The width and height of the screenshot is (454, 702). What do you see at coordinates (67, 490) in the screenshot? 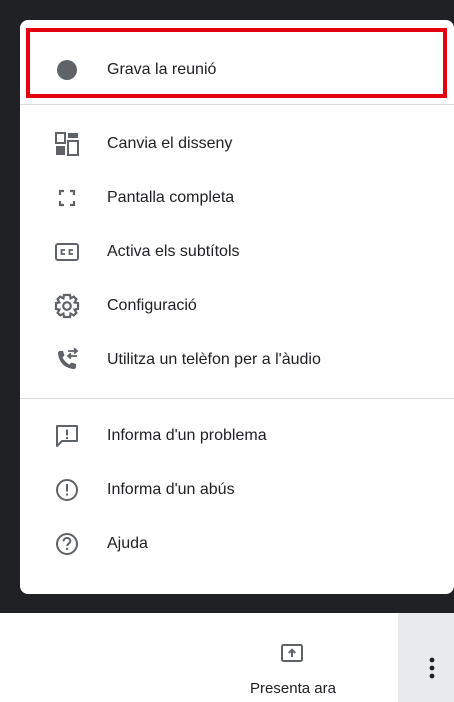
I see `report-abuse-icon` at bounding box center [67, 490].